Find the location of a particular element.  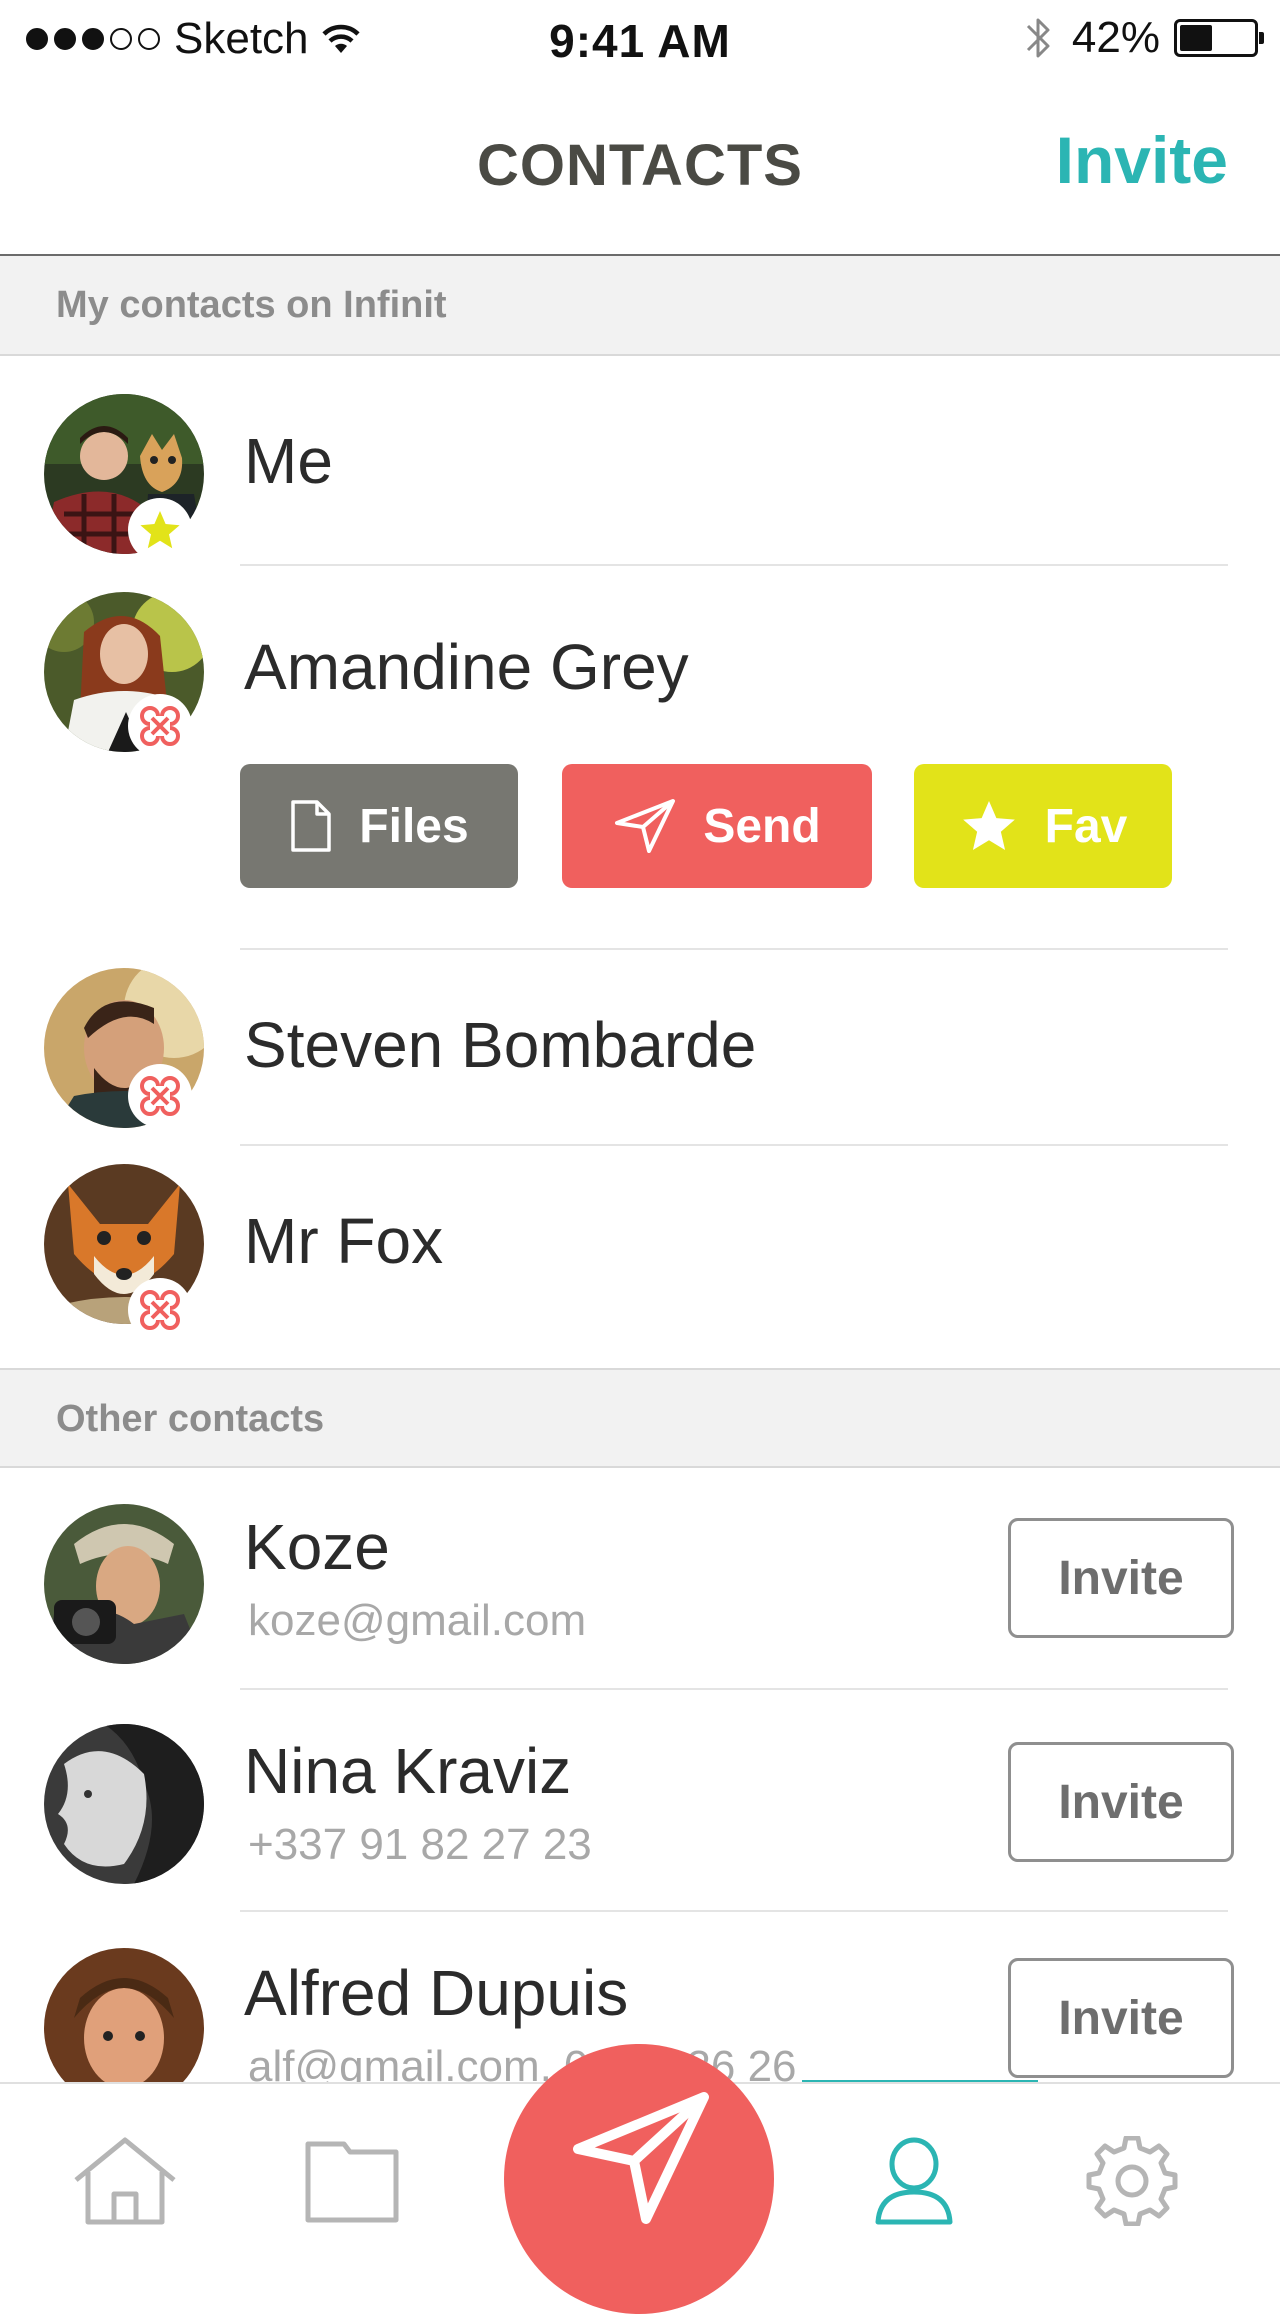

send-button: Send is located at coordinates (717, 826).